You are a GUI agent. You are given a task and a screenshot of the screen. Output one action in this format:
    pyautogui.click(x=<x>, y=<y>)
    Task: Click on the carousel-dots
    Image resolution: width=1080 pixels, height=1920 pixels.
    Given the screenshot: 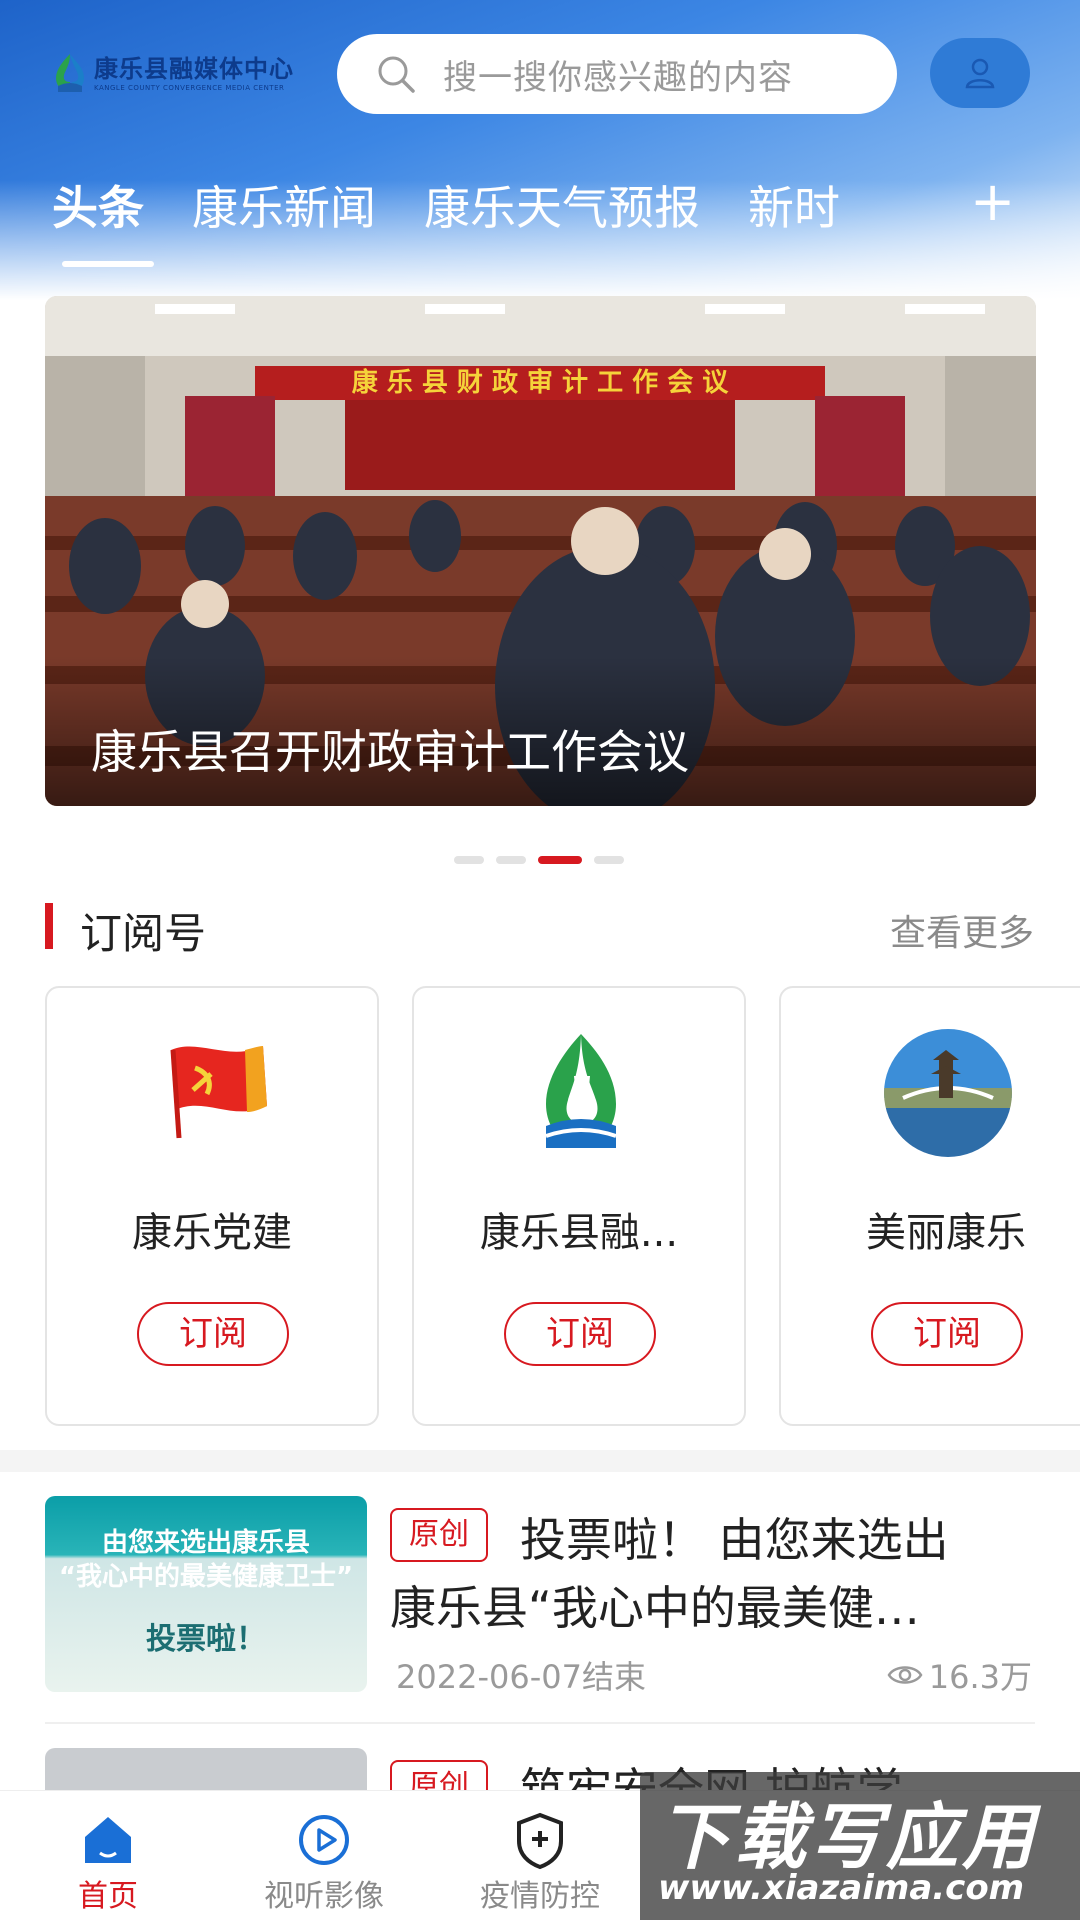 What is the action you would take?
    pyautogui.click(x=539, y=860)
    